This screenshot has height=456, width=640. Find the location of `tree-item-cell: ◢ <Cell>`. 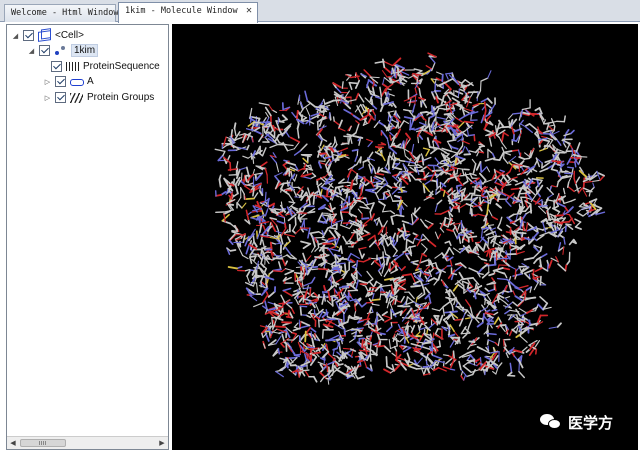

tree-item-cell: ◢ <Cell> is located at coordinates (47, 35).